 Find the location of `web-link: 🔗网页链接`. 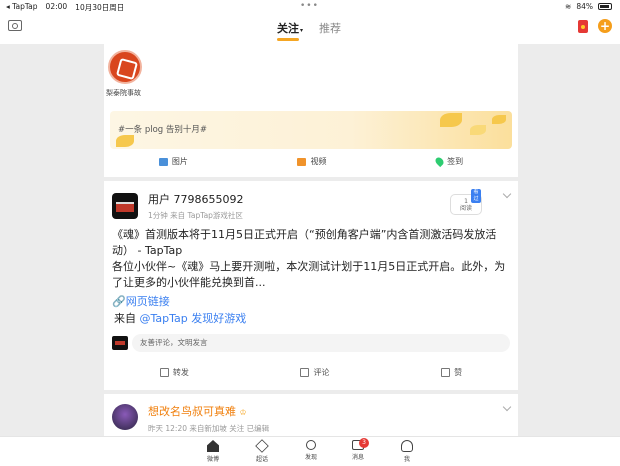

web-link: 🔗网页链接 is located at coordinates (141, 301).